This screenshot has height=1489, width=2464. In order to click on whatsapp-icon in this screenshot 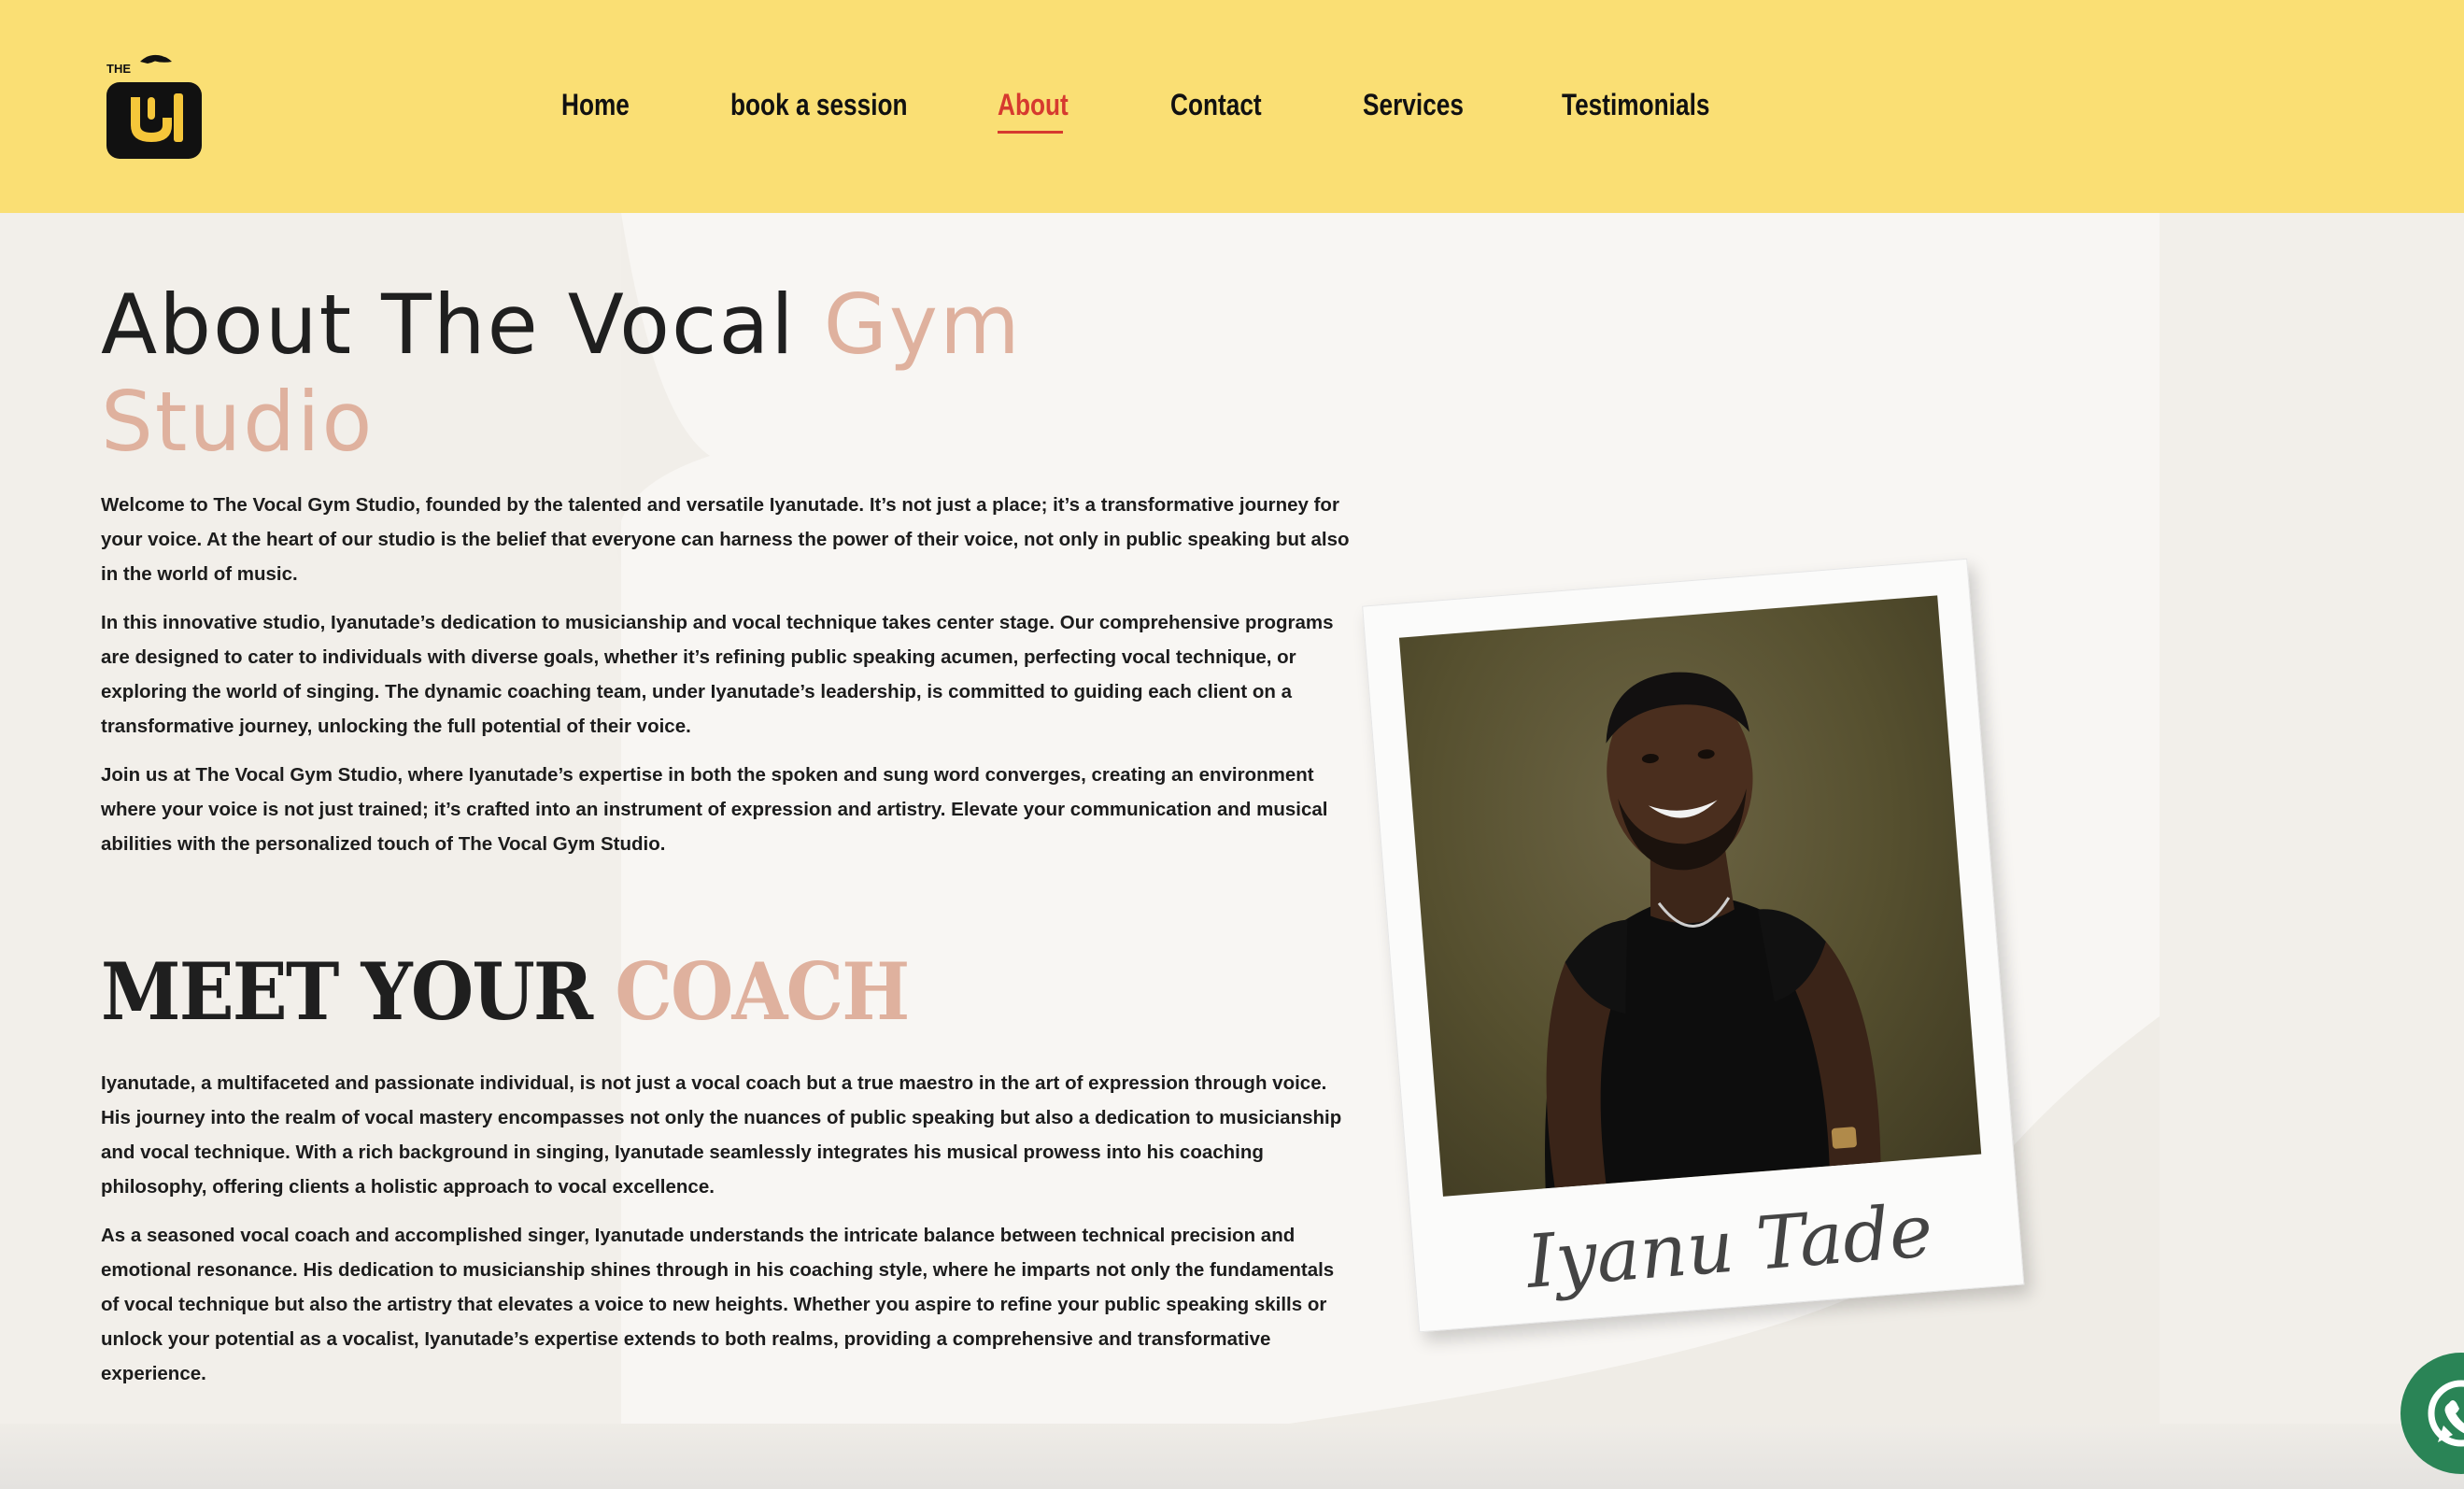, I will do `click(2446, 1413)`.